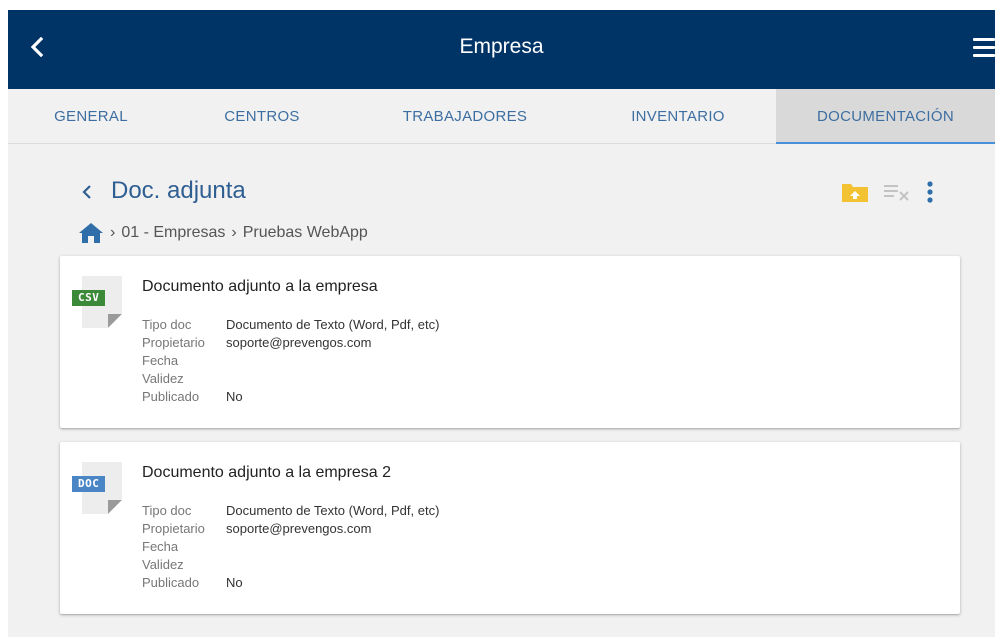  Describe the element at coordinates (91, 233) in the screenshot. I see `home-icon` at that location.